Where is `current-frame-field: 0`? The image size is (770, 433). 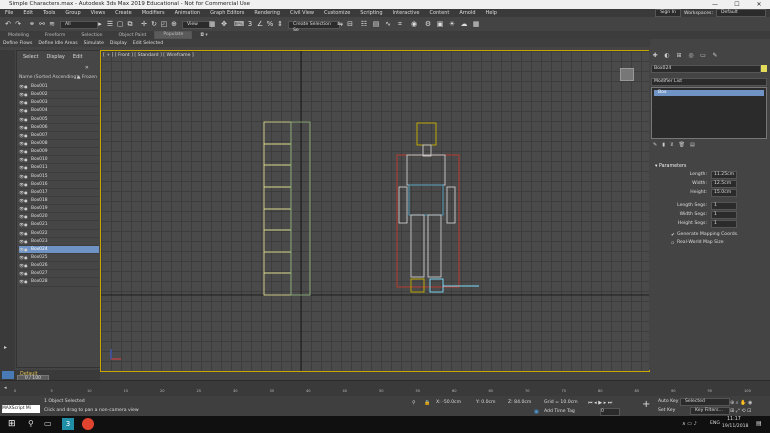 current-frame-field: 0 is located at coordinates (610, 412).